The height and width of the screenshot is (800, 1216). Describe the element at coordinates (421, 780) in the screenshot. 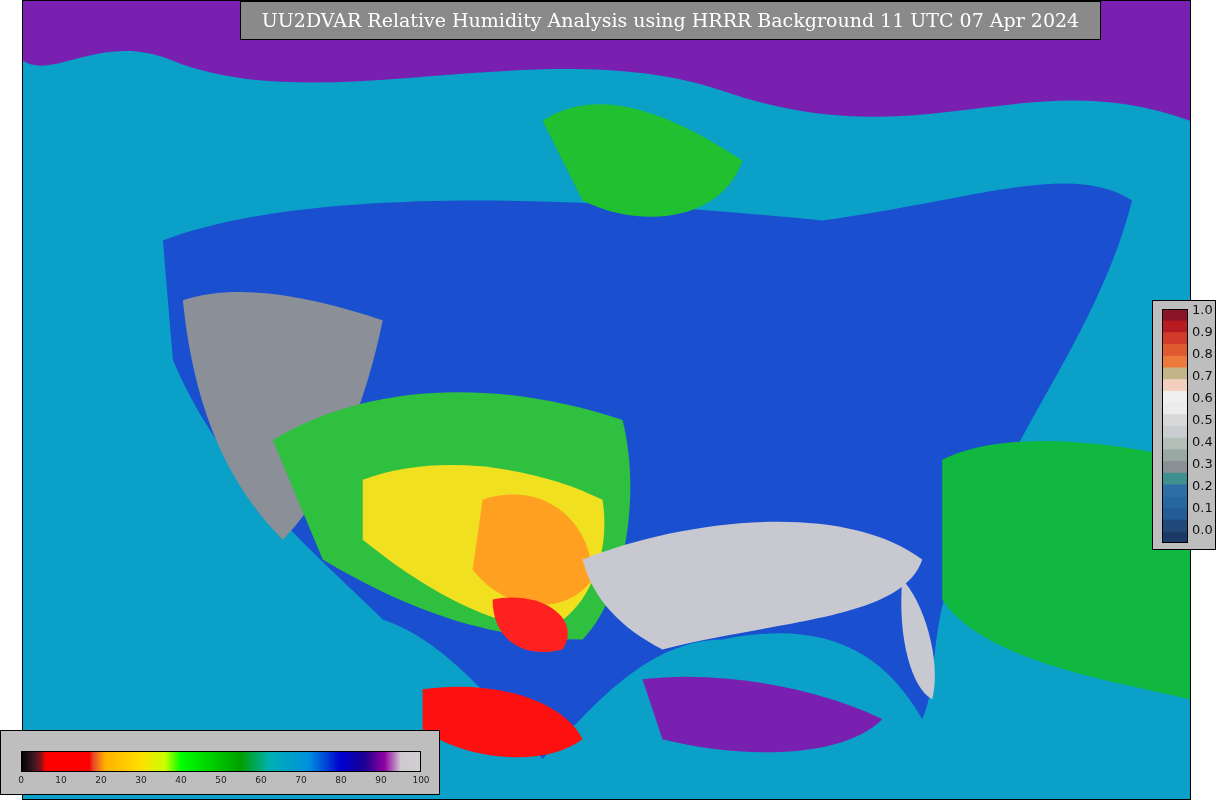

I see `tick-label: 100` at that location.